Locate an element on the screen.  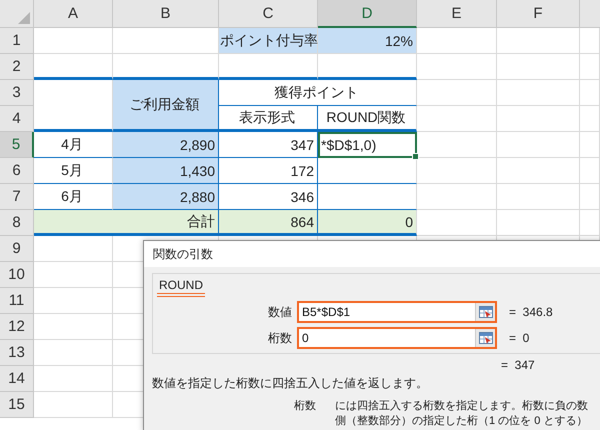
row-header: 2 is located at coordinates (17, 67).